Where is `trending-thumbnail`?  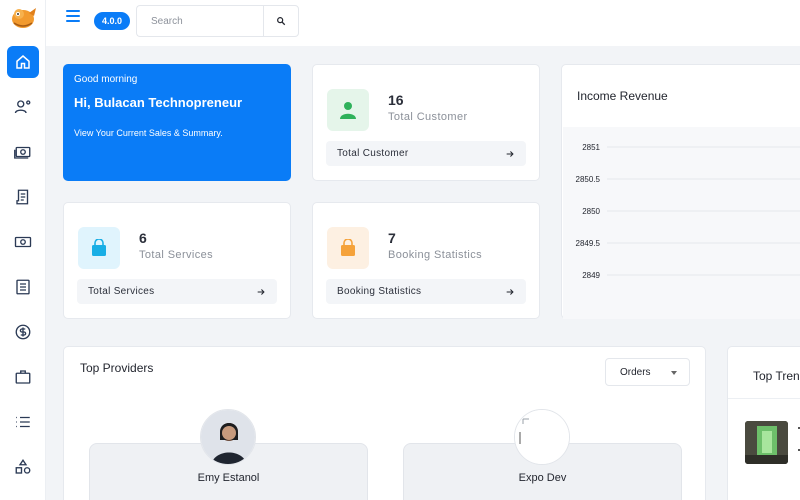 trending-thumbnail is located at coordinates (766, 442).